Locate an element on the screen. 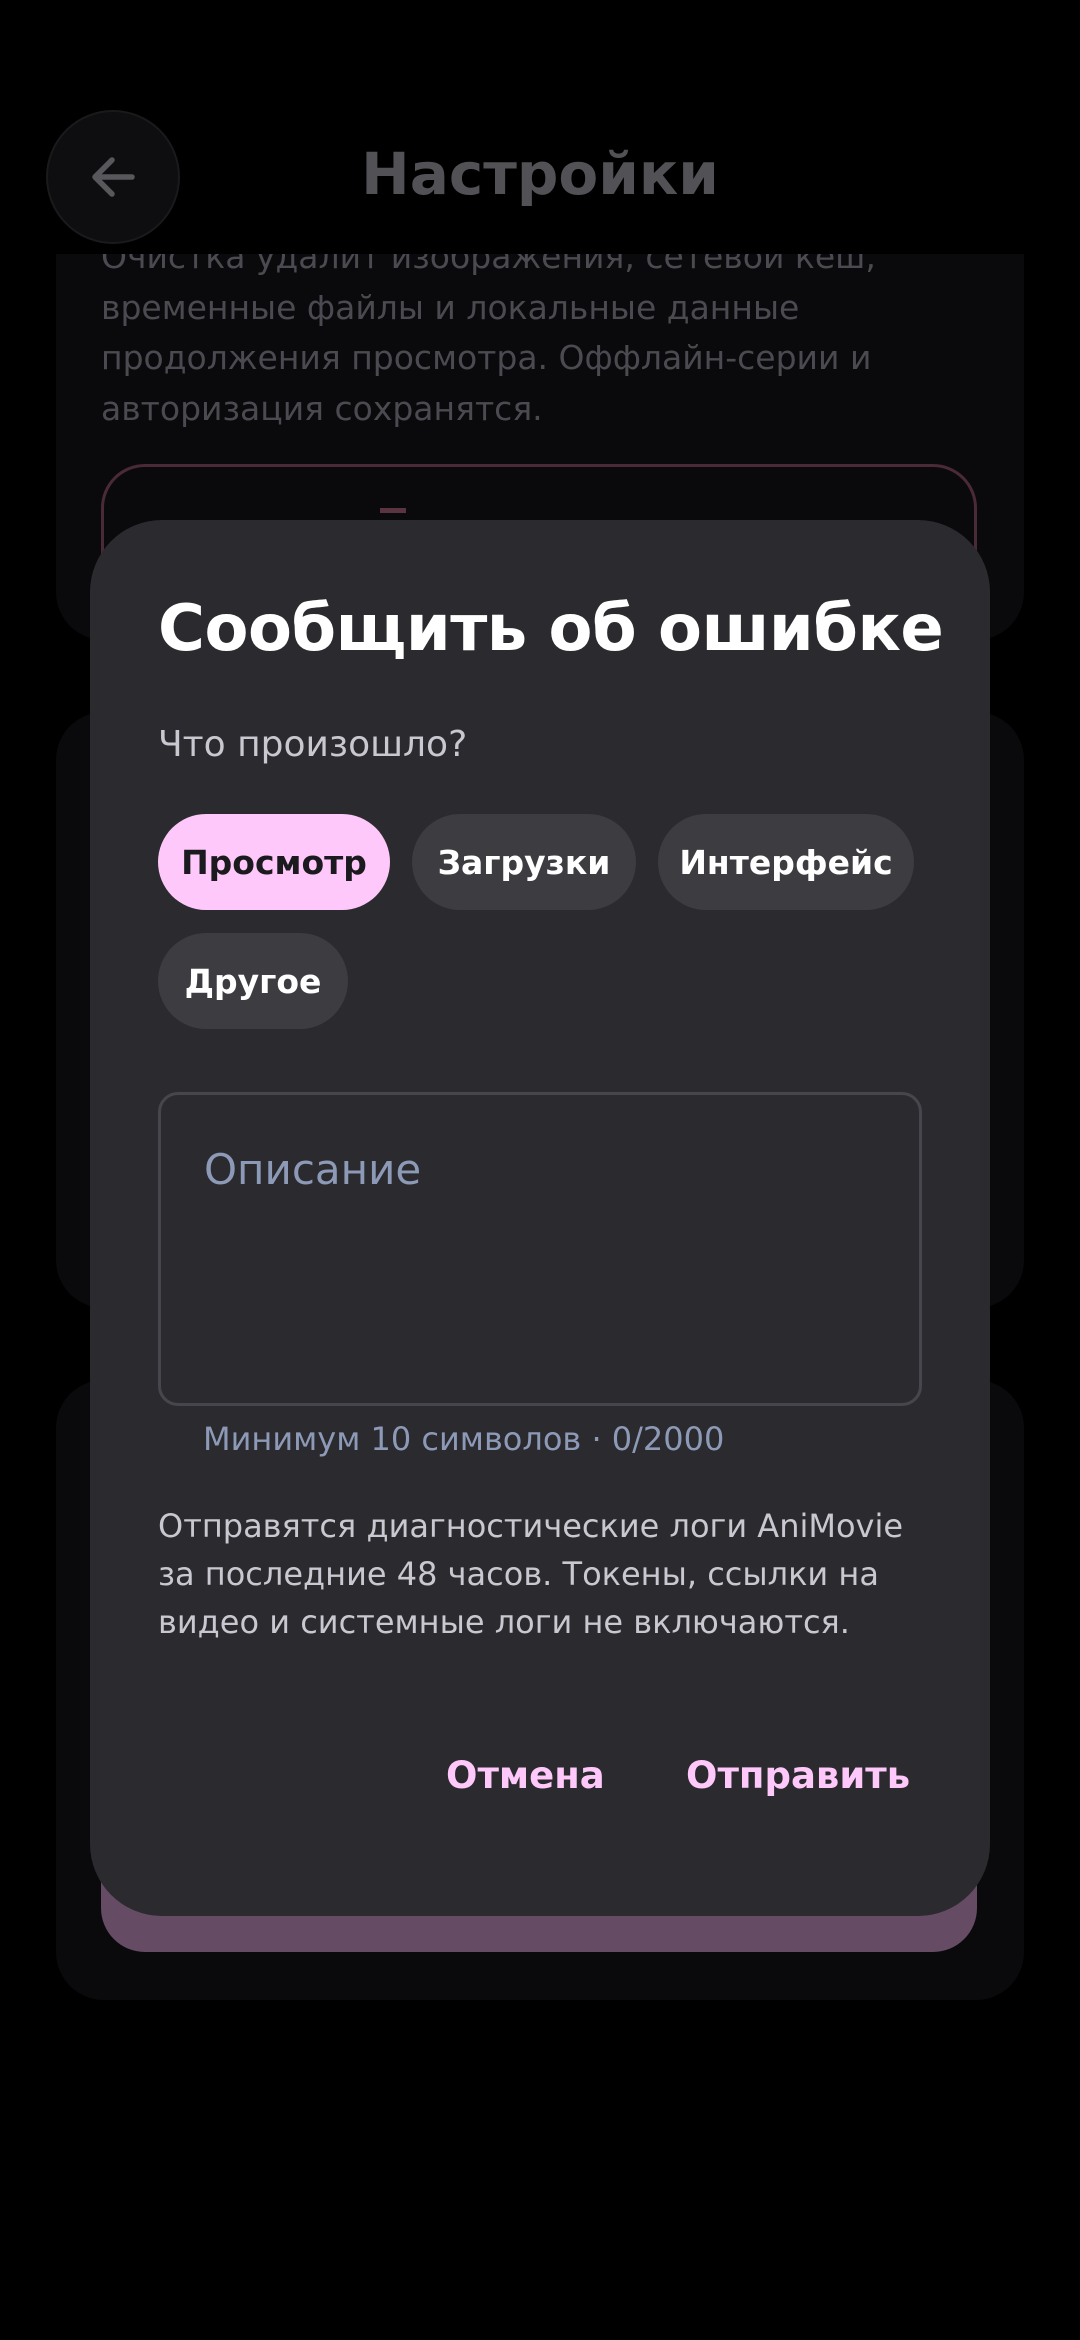  dialog-title: Сообщить об ошибке is located at coordinates (551, 629).